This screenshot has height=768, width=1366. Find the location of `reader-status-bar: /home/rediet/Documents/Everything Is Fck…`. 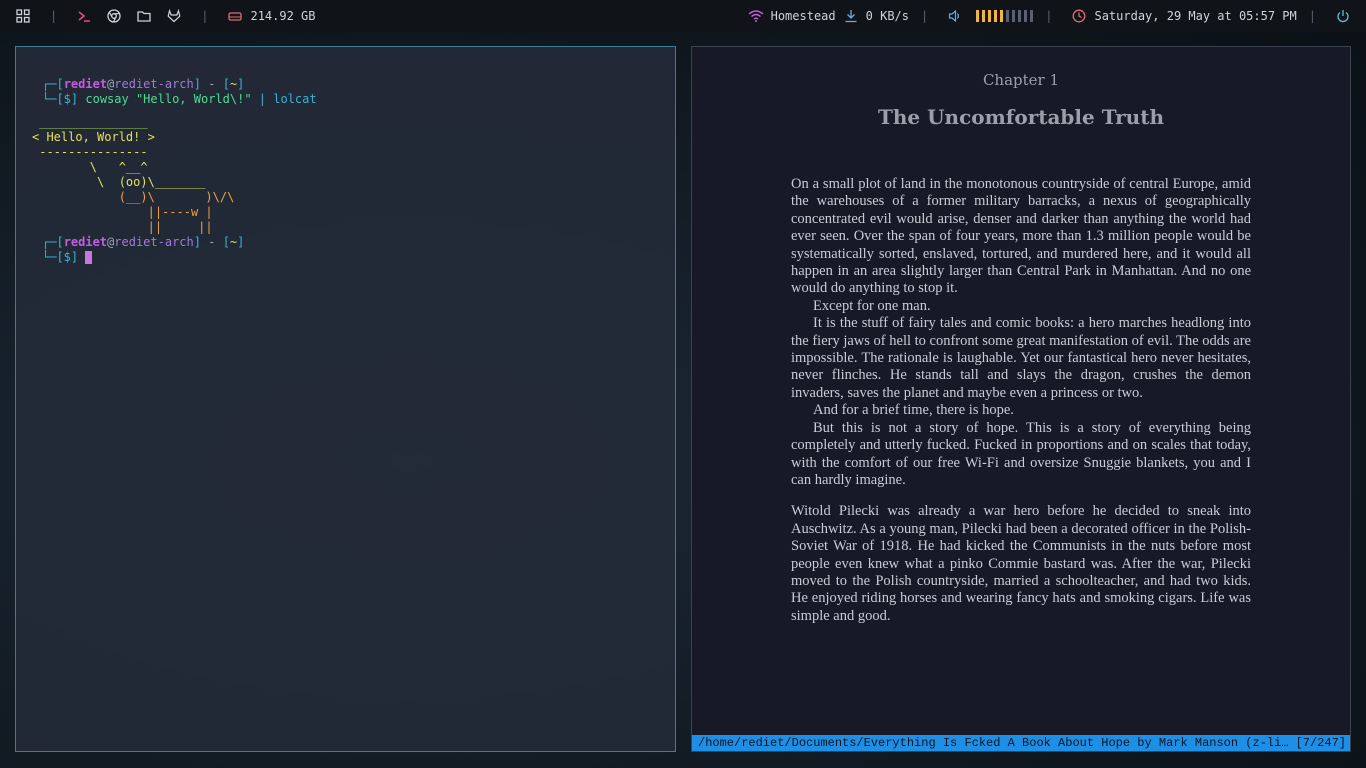

reader-status-bar: /home/rediet/Documents/Everything Is Fck… is located at coordinates (1021, 743).